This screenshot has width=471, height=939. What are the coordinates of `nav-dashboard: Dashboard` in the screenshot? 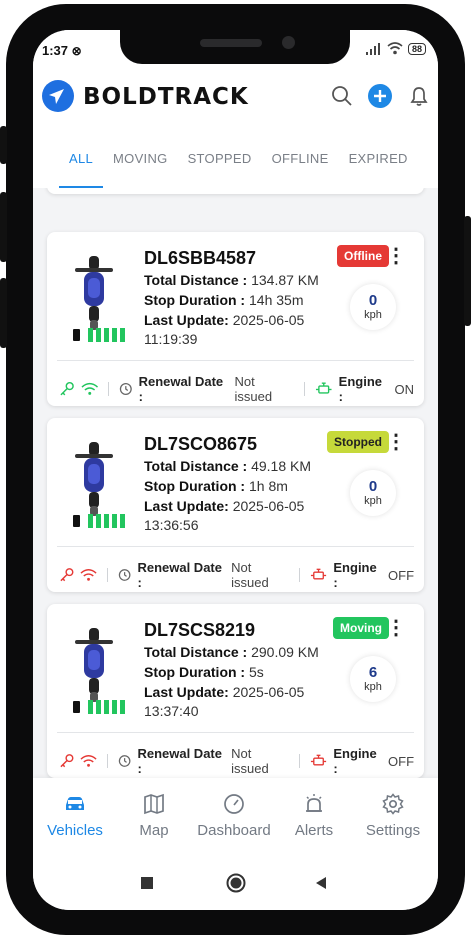 It's located at (234, 815).